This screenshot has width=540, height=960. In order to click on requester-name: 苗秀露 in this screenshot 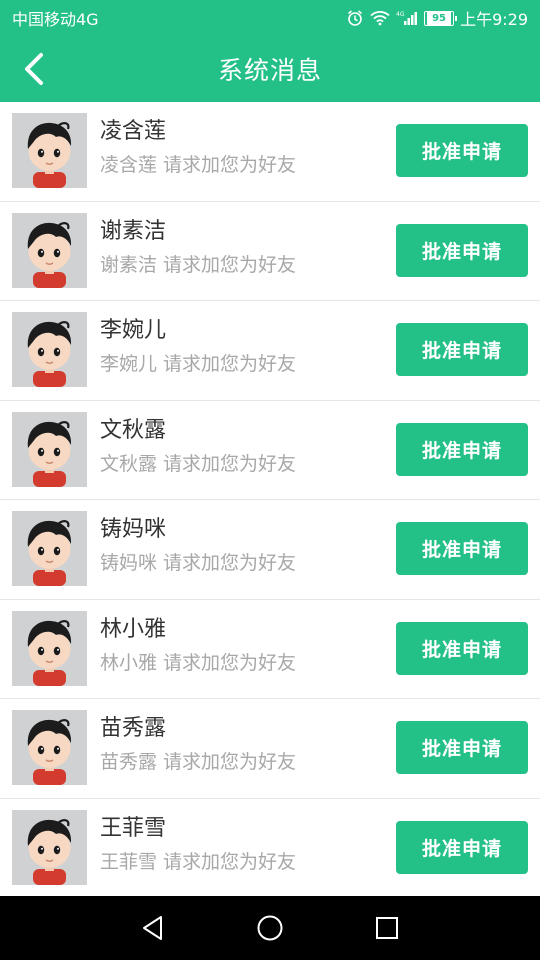, I will do `click(133, 728)`.